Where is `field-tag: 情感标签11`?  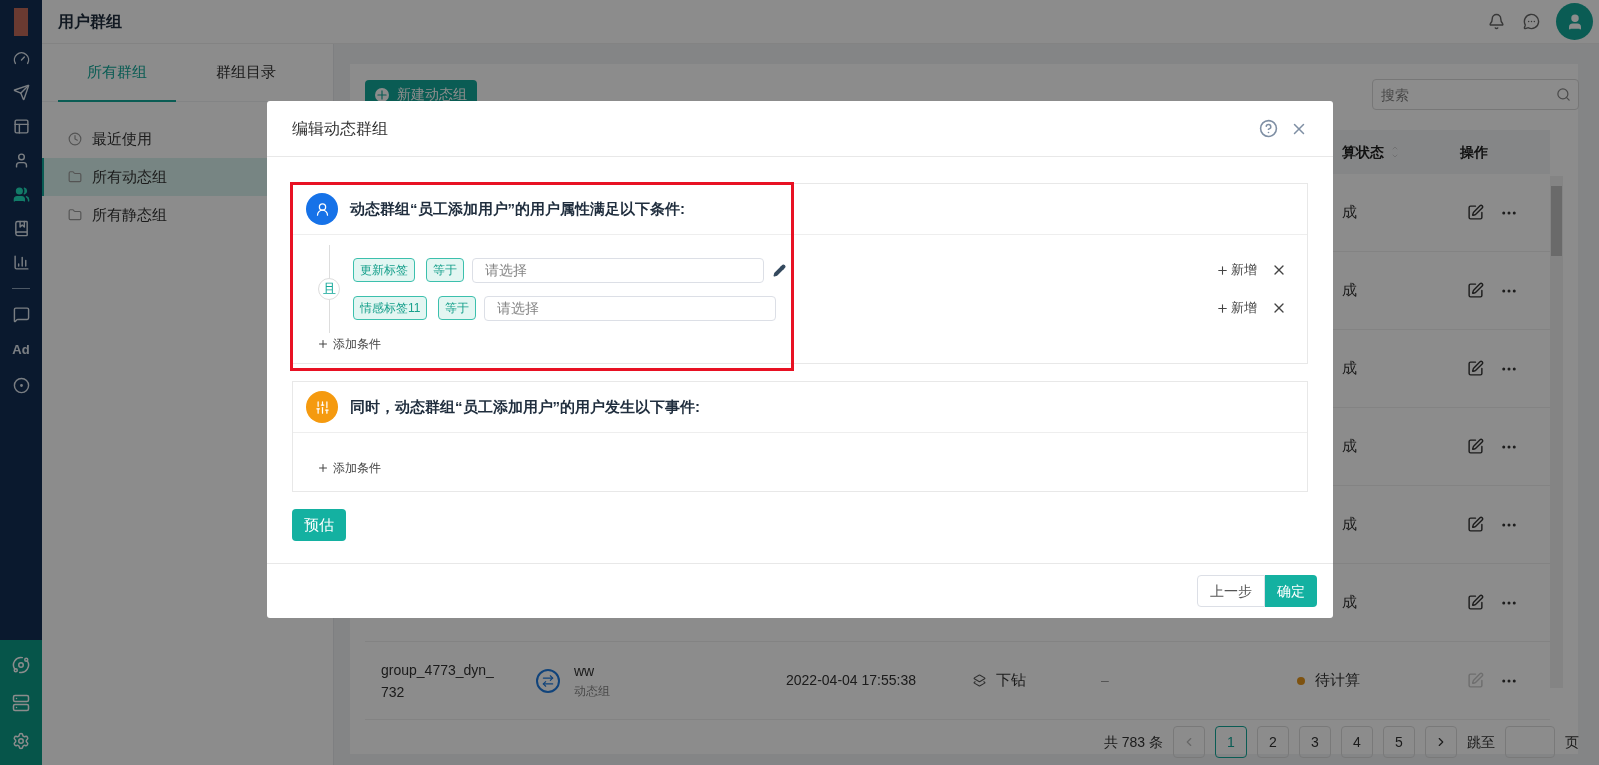
field-tag: 情感标签11 is located at coordinates (390, 308).